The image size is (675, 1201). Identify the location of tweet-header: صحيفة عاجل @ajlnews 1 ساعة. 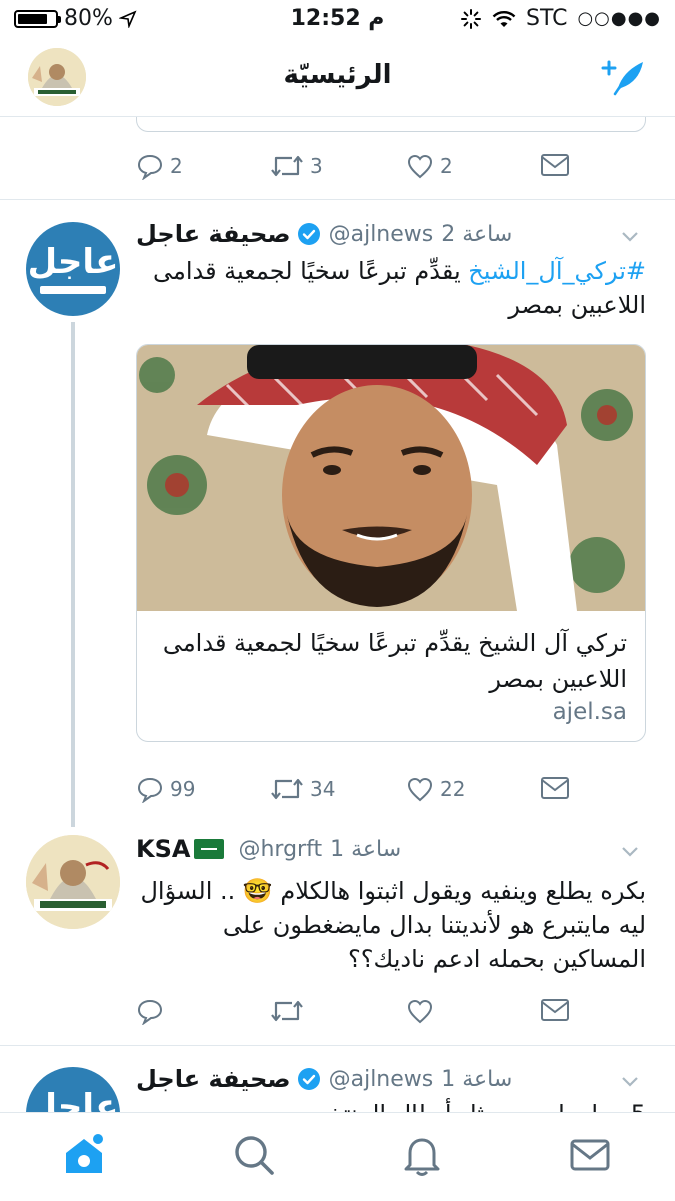
(388, 1079).